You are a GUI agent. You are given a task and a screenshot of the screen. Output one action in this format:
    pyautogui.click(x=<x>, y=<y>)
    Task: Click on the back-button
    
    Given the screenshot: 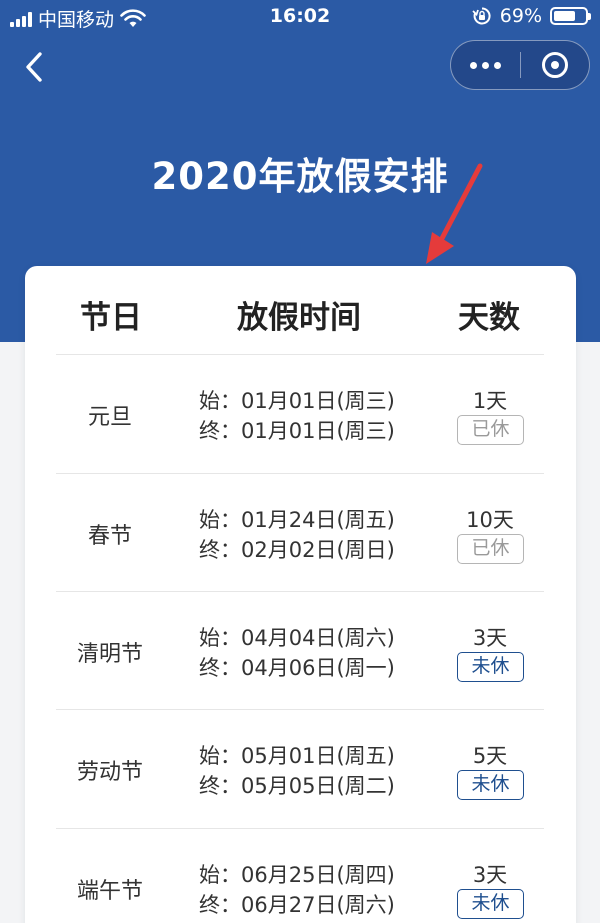 What is the action you would take?
    pyautogui.click(x=35, y=67)
    